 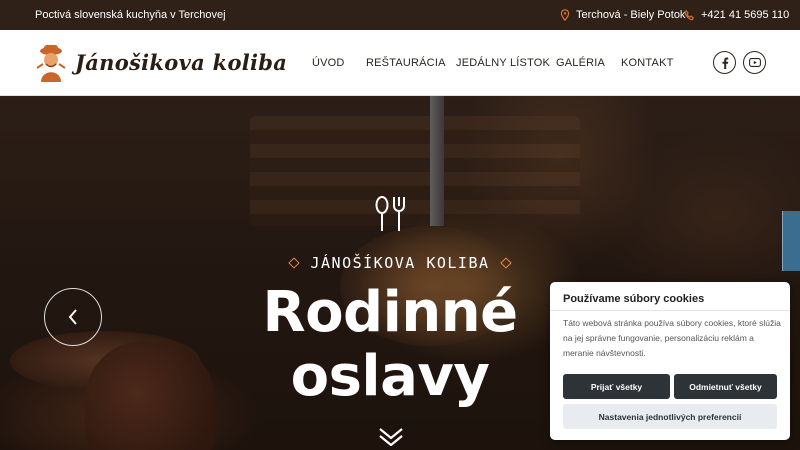 I want to click on fork-knife-icon, so click(x=390, y=213).